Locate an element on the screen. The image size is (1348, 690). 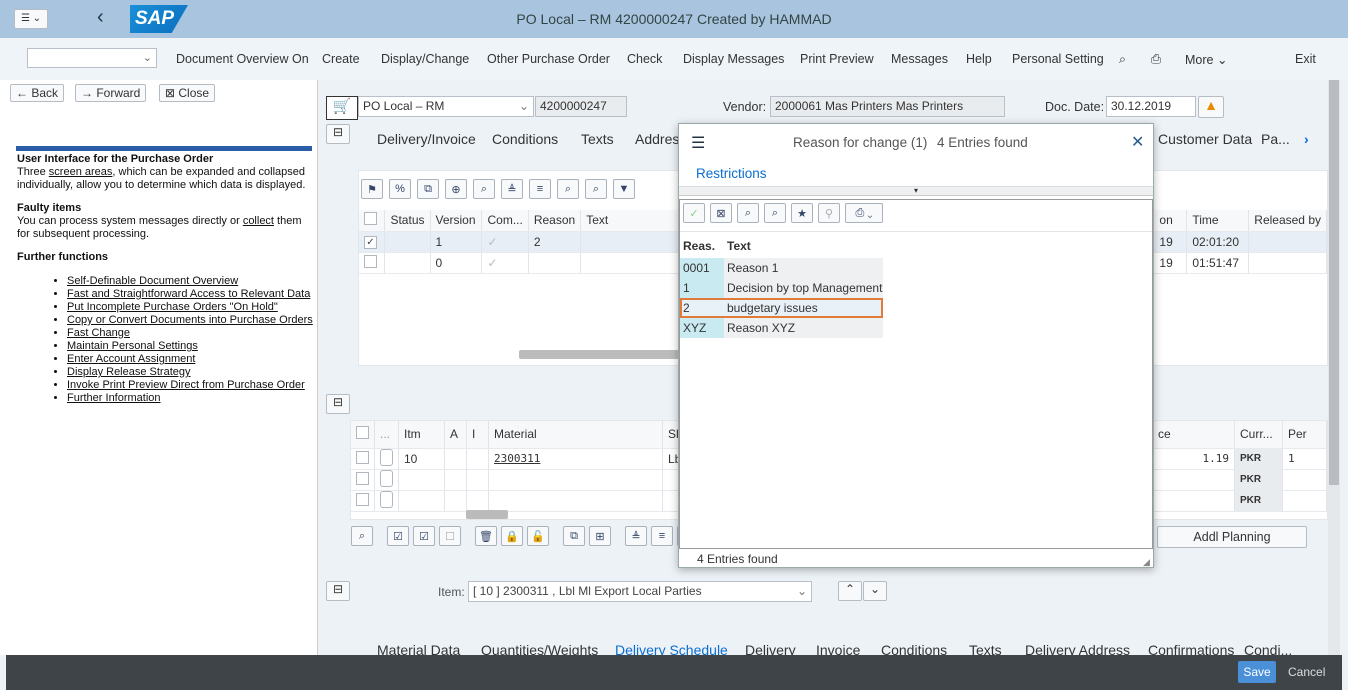
restrictions-link: Restrictions is located at coordinates (731, 173).